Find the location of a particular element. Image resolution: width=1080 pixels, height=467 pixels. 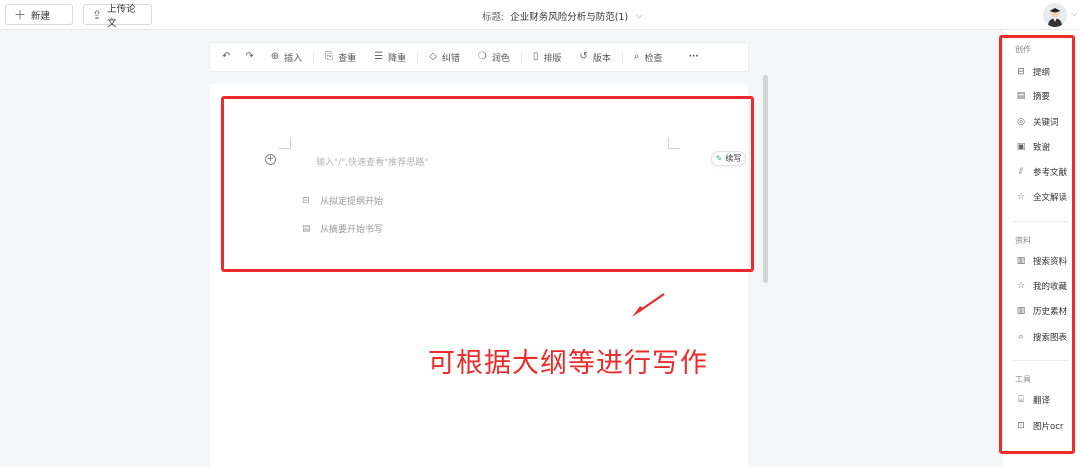

history-icon: ↺ is located at coordinates (583, 56).